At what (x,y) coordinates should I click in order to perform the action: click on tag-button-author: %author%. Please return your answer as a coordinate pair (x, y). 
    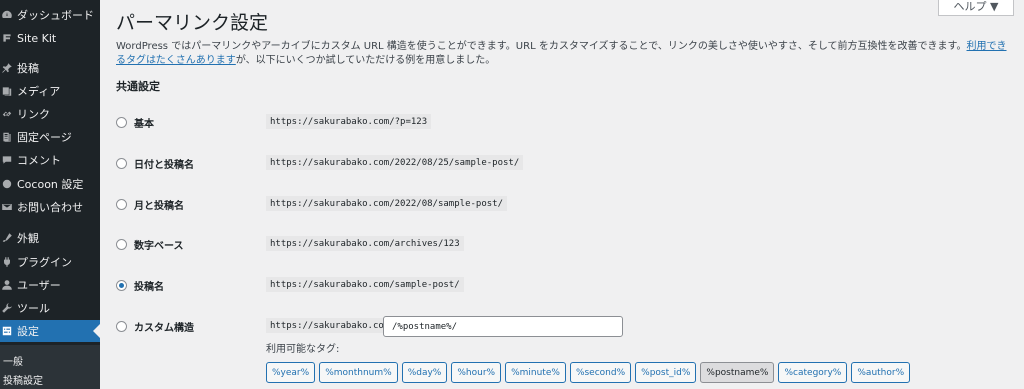
    Looking at the image, I should click on (881, 372).